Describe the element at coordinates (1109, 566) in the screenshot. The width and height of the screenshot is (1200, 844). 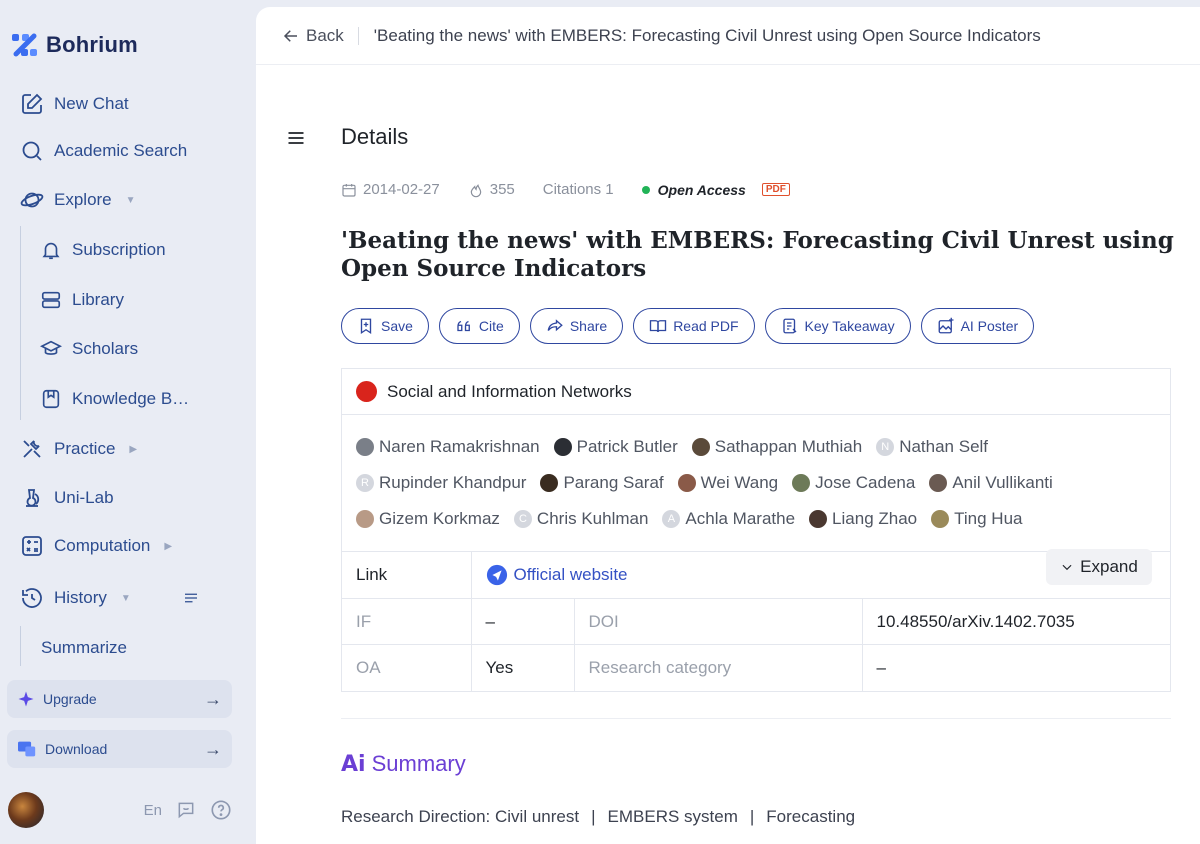
I see `expand-label: Expand` at that location.